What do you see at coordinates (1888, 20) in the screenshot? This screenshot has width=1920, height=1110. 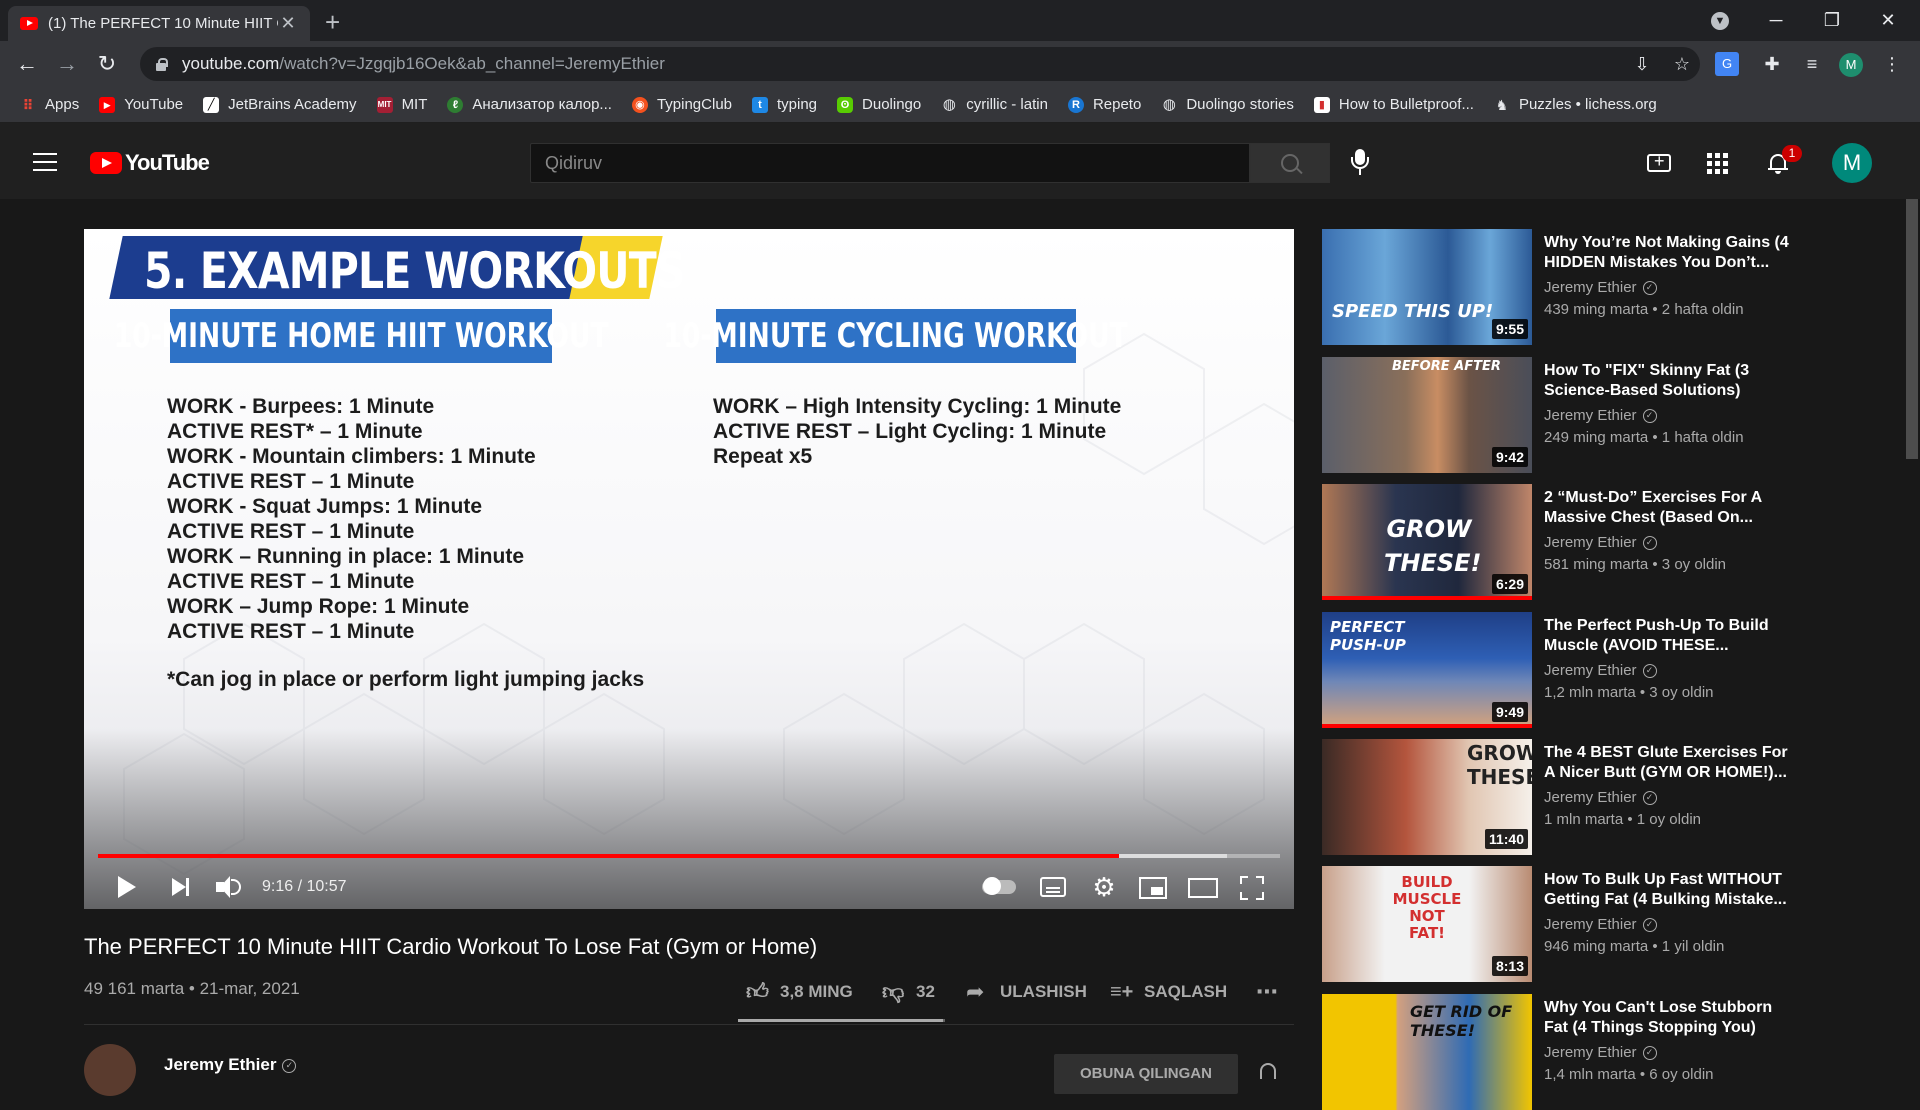 I see `close-window-icon: ✕` at bounding box center [1888, 20].